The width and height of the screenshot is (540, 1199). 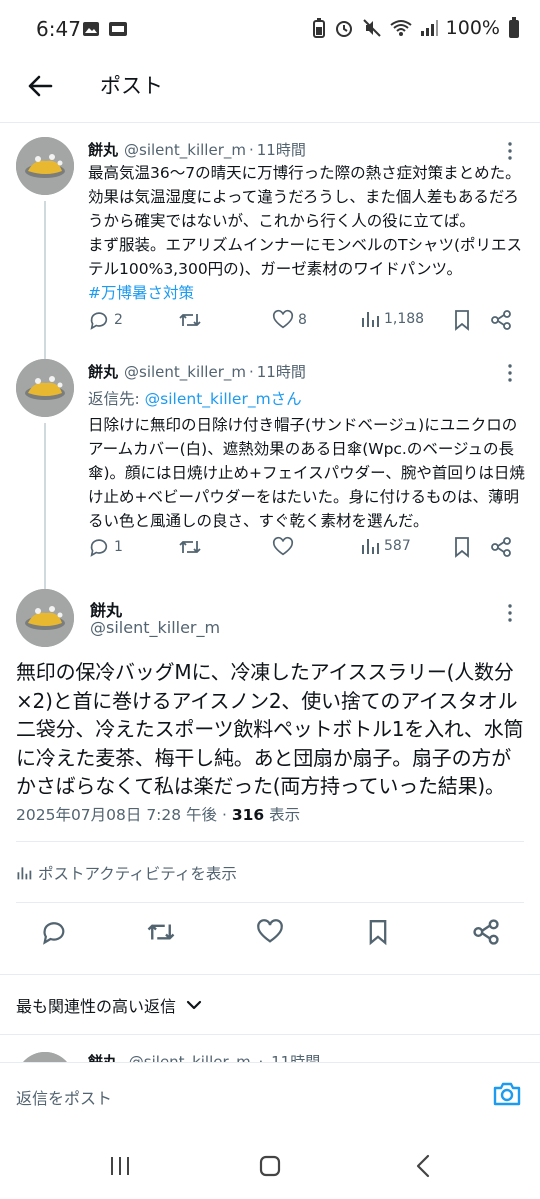 What do you see at coordinates (306, 549) in the screenshot?
I see `tweet-actions: 1 587` at bounding box center [306, 549].